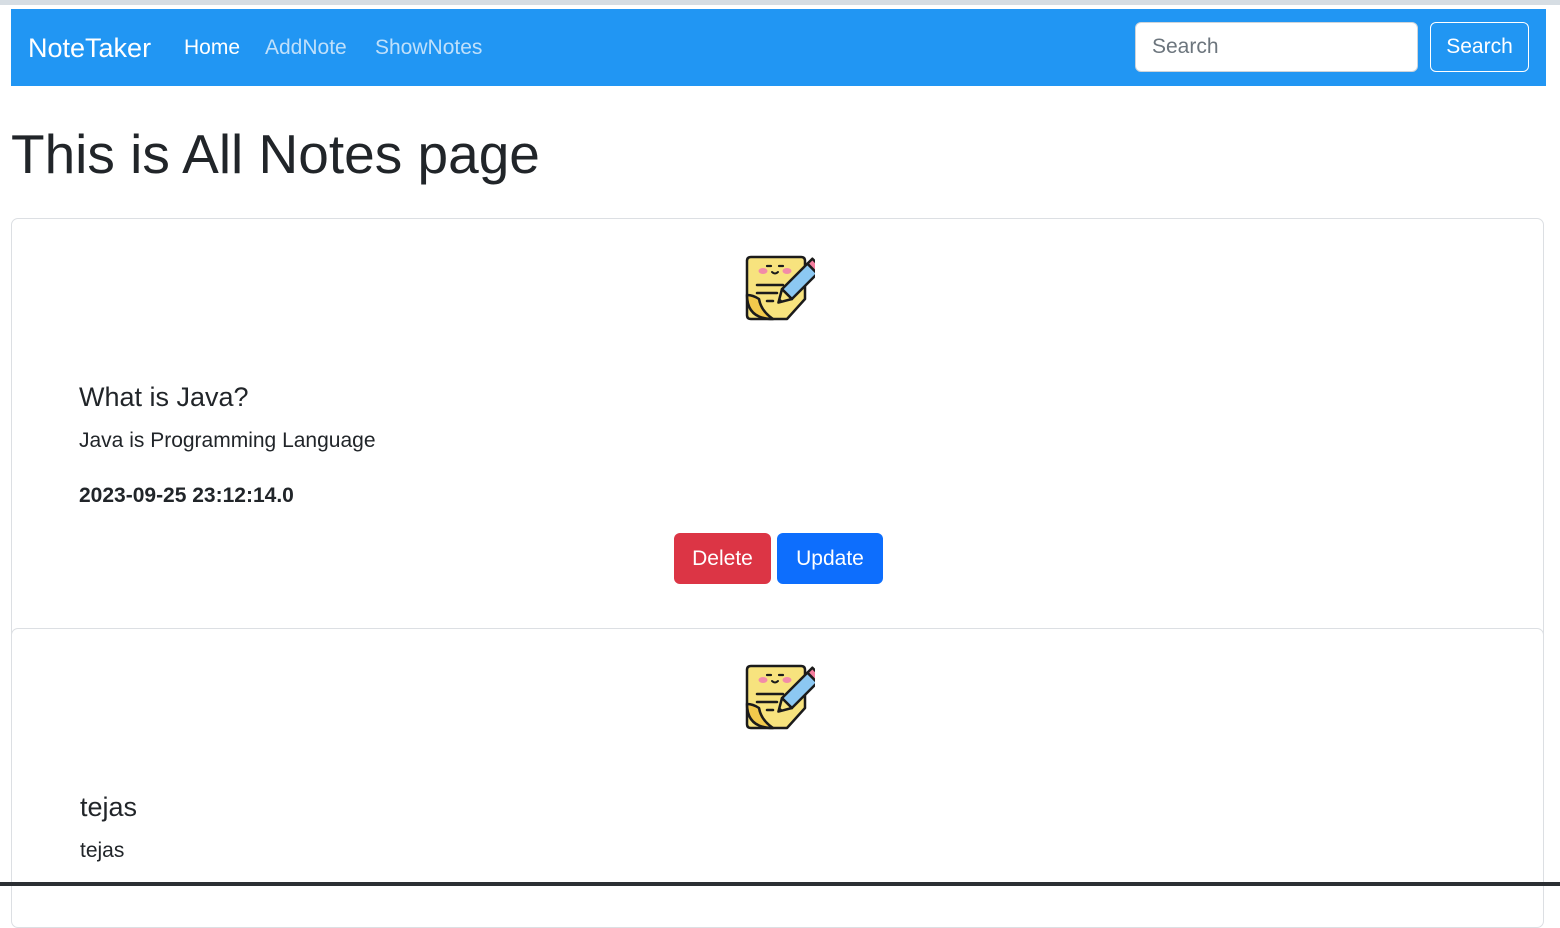 This screenshot has height=928, width=1560. What do you see at coordinates (722, 558) in the screenshot?
I see `delete-button: Delete` at bounding box center [722, 558].